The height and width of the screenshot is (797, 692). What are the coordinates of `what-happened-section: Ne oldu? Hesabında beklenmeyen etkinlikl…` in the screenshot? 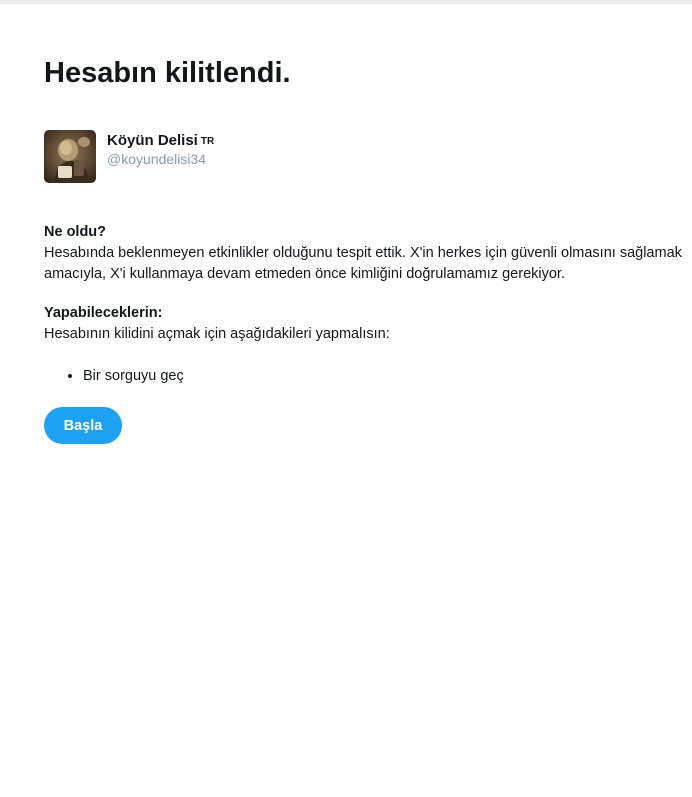 It's located at (364, 253).